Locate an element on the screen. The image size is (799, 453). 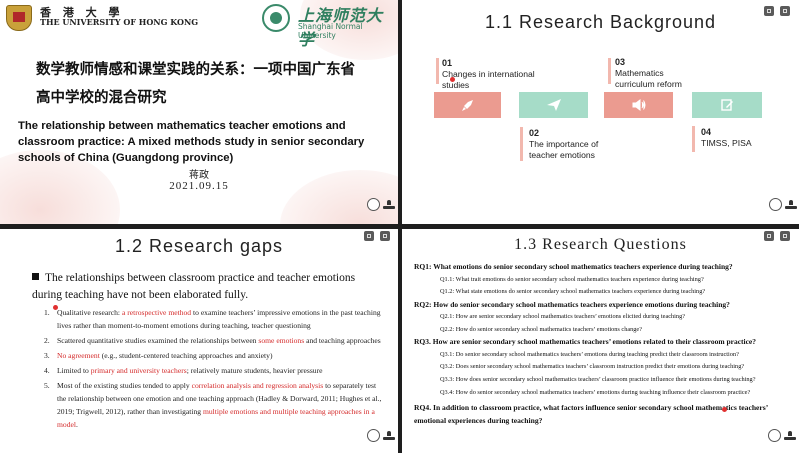
shnu-logo is located at coordinates (276, 18).